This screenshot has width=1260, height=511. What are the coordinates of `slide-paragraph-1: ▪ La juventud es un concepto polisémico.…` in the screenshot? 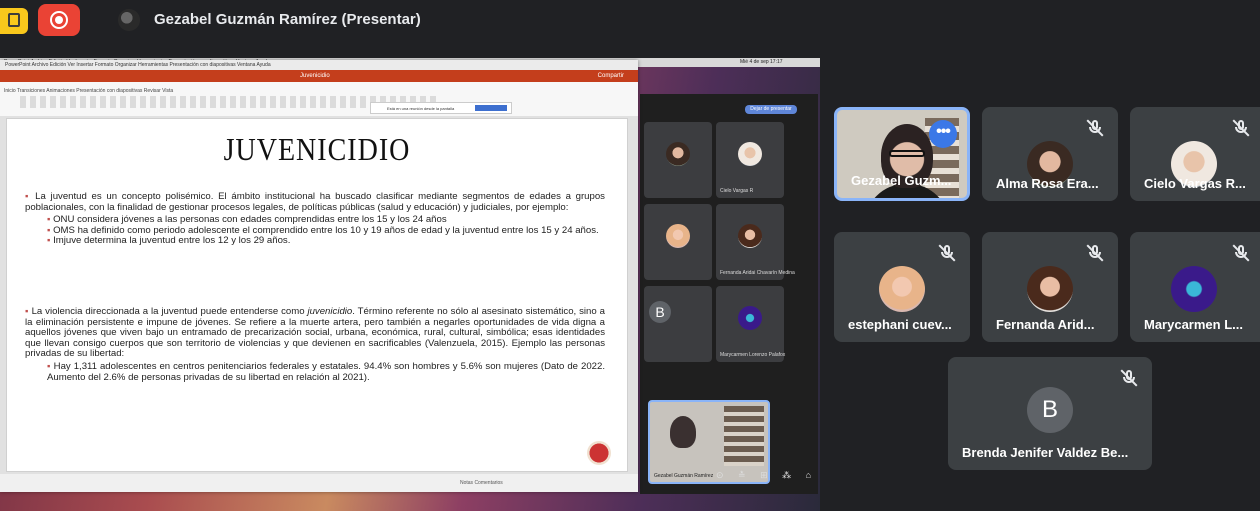 It's located at (315, 219).